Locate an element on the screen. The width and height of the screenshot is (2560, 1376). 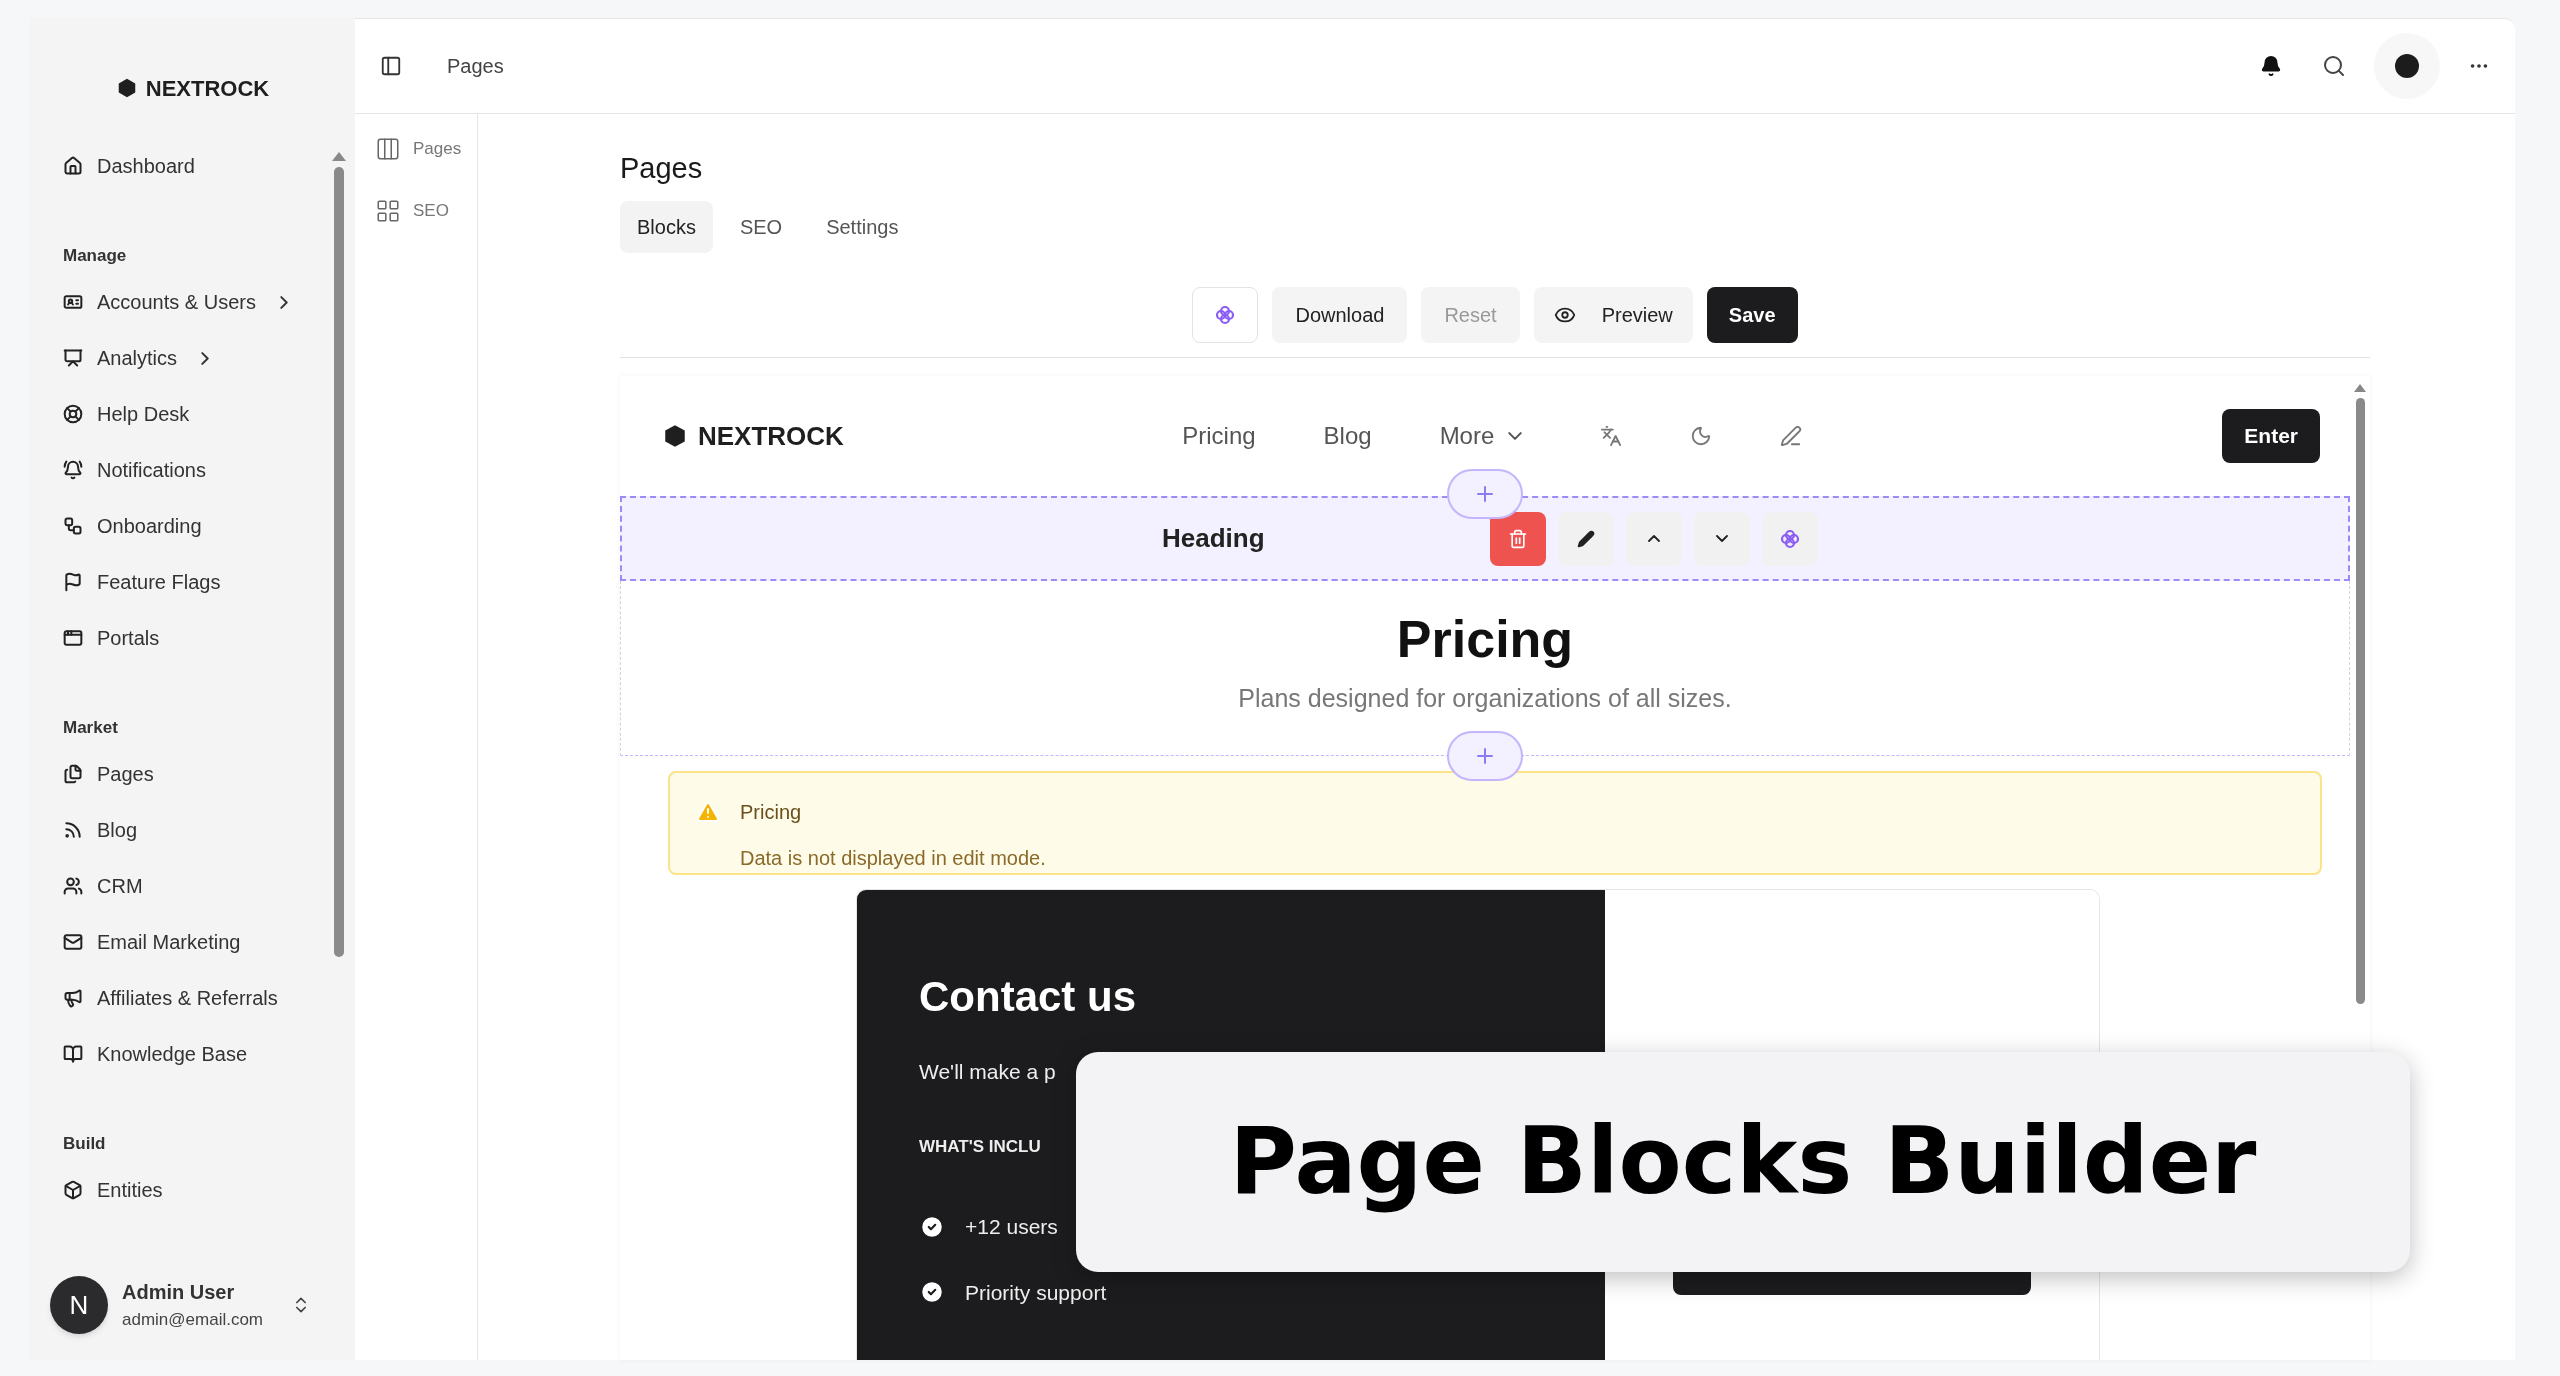
pen-icon is located at coordinates (1791, 436).